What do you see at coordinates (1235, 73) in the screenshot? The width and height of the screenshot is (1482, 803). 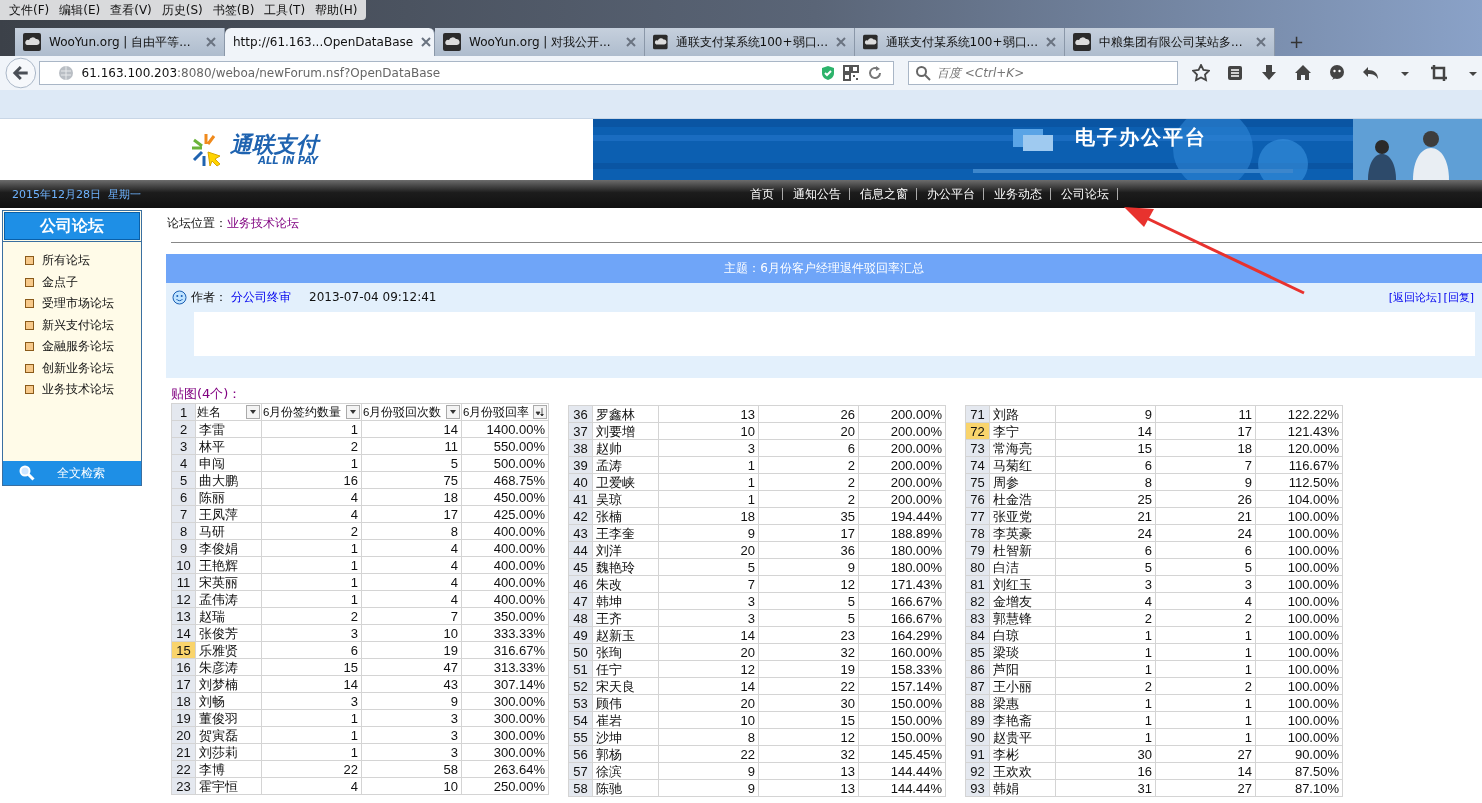 I see `clipboard-icon` at bounding box center [1235, 73].